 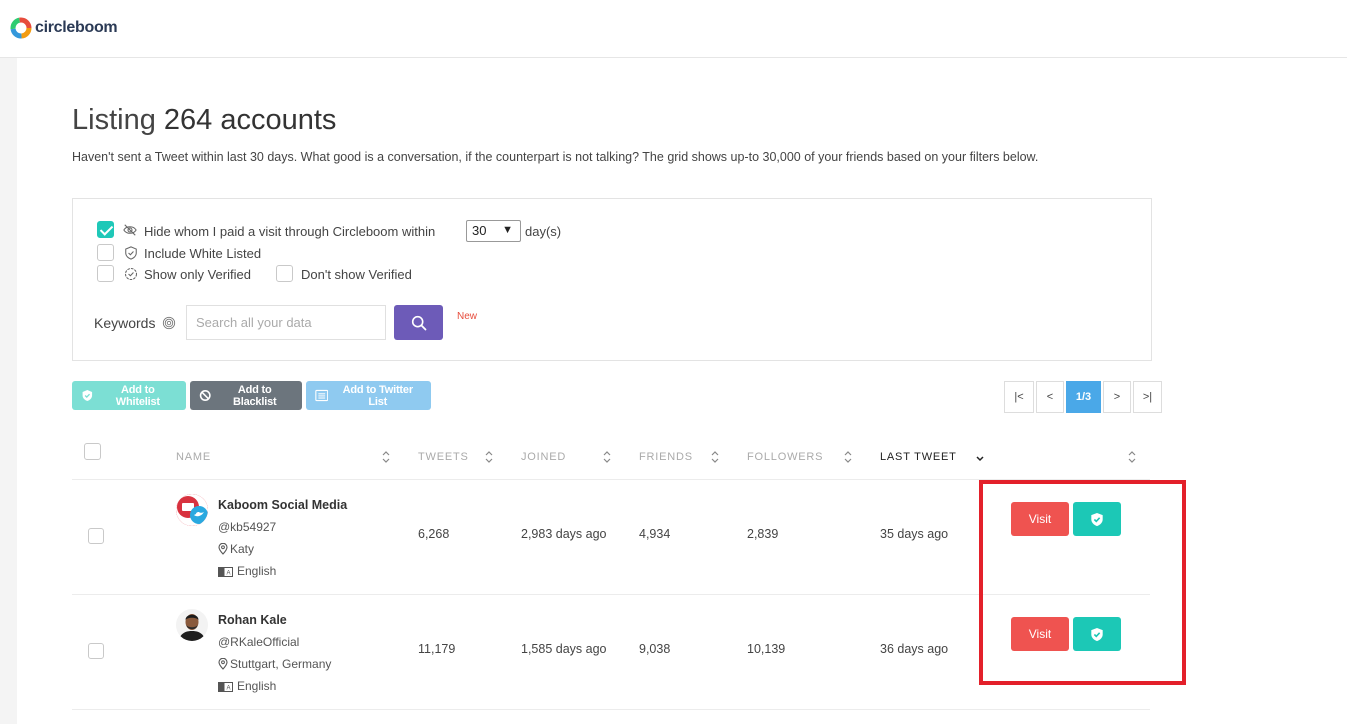 What do you see at coordinates (105, 252) in the screenshot?
I see `include-whitelisted-checkbox` at bounding box center [105, 252].